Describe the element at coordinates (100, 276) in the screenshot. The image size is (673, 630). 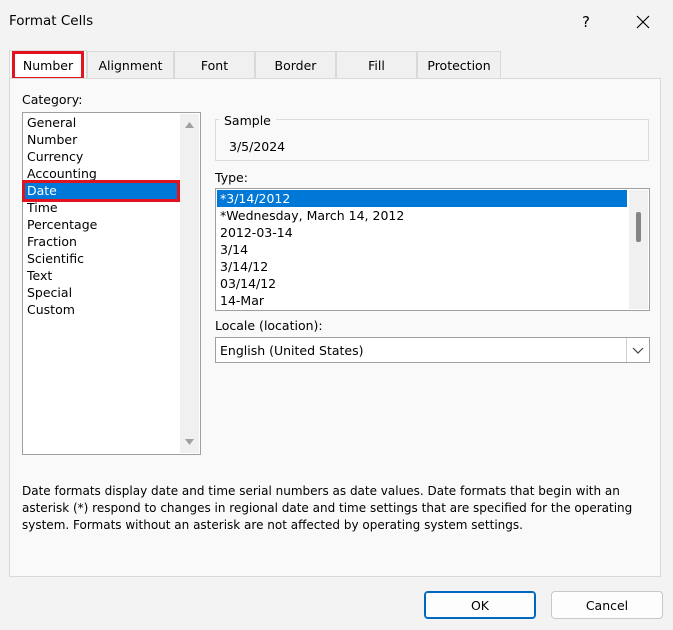
I see `category-item-text: Text` at that location.